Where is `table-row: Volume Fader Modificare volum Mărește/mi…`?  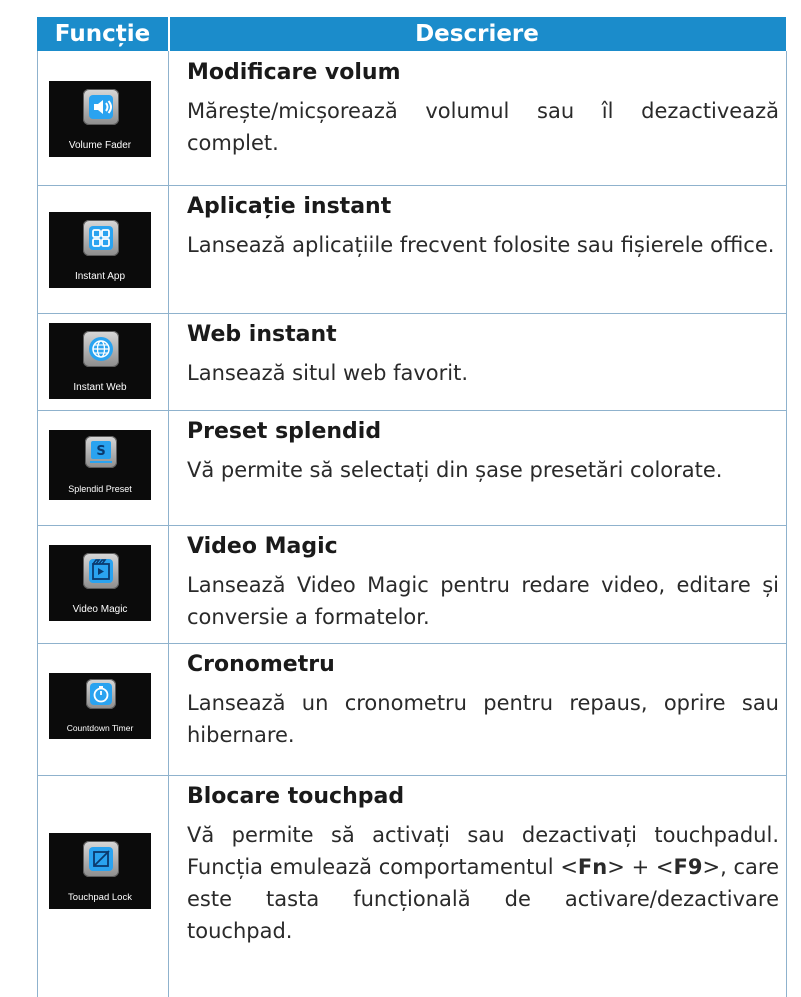
table-row: Volume Fader Modificare volum Mărește/mi… is located at coordinates (411, 118).